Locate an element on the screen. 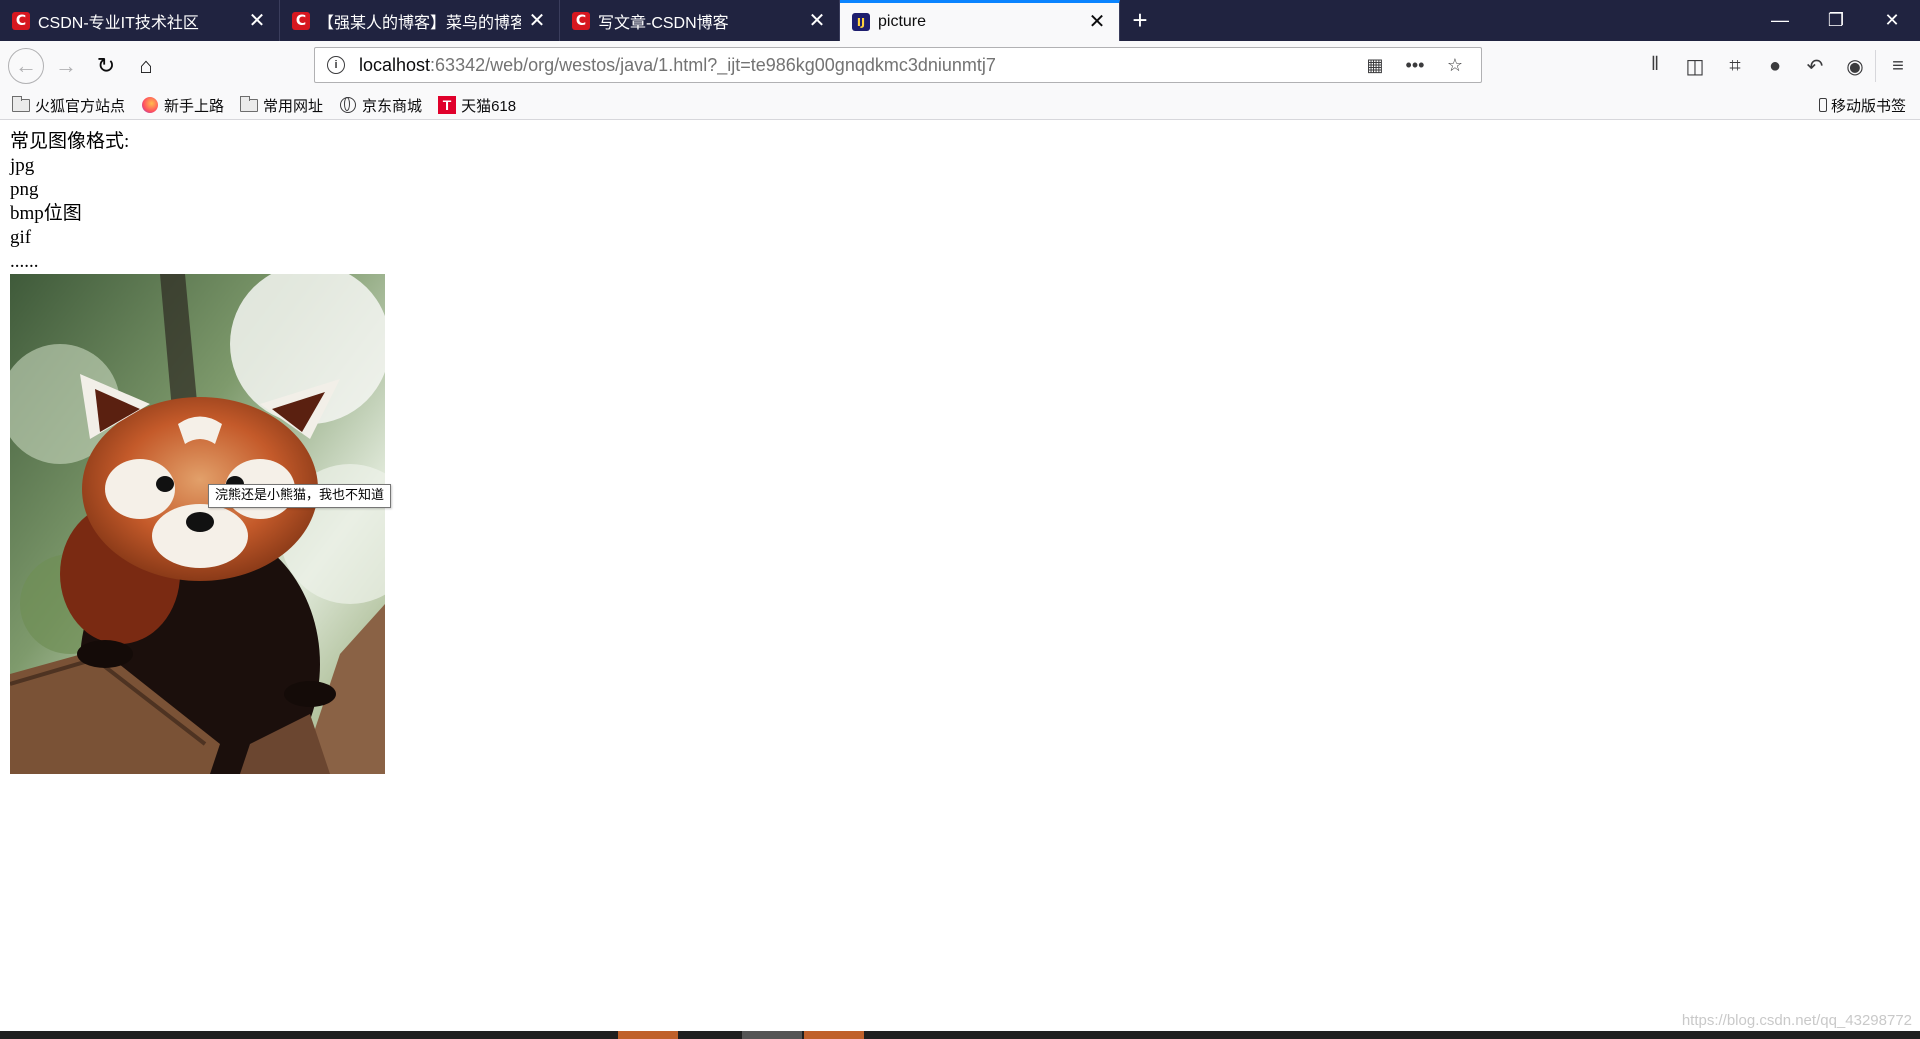 The image size is (1920, 1039). firefox-icon is located at coordinates (150, 105).